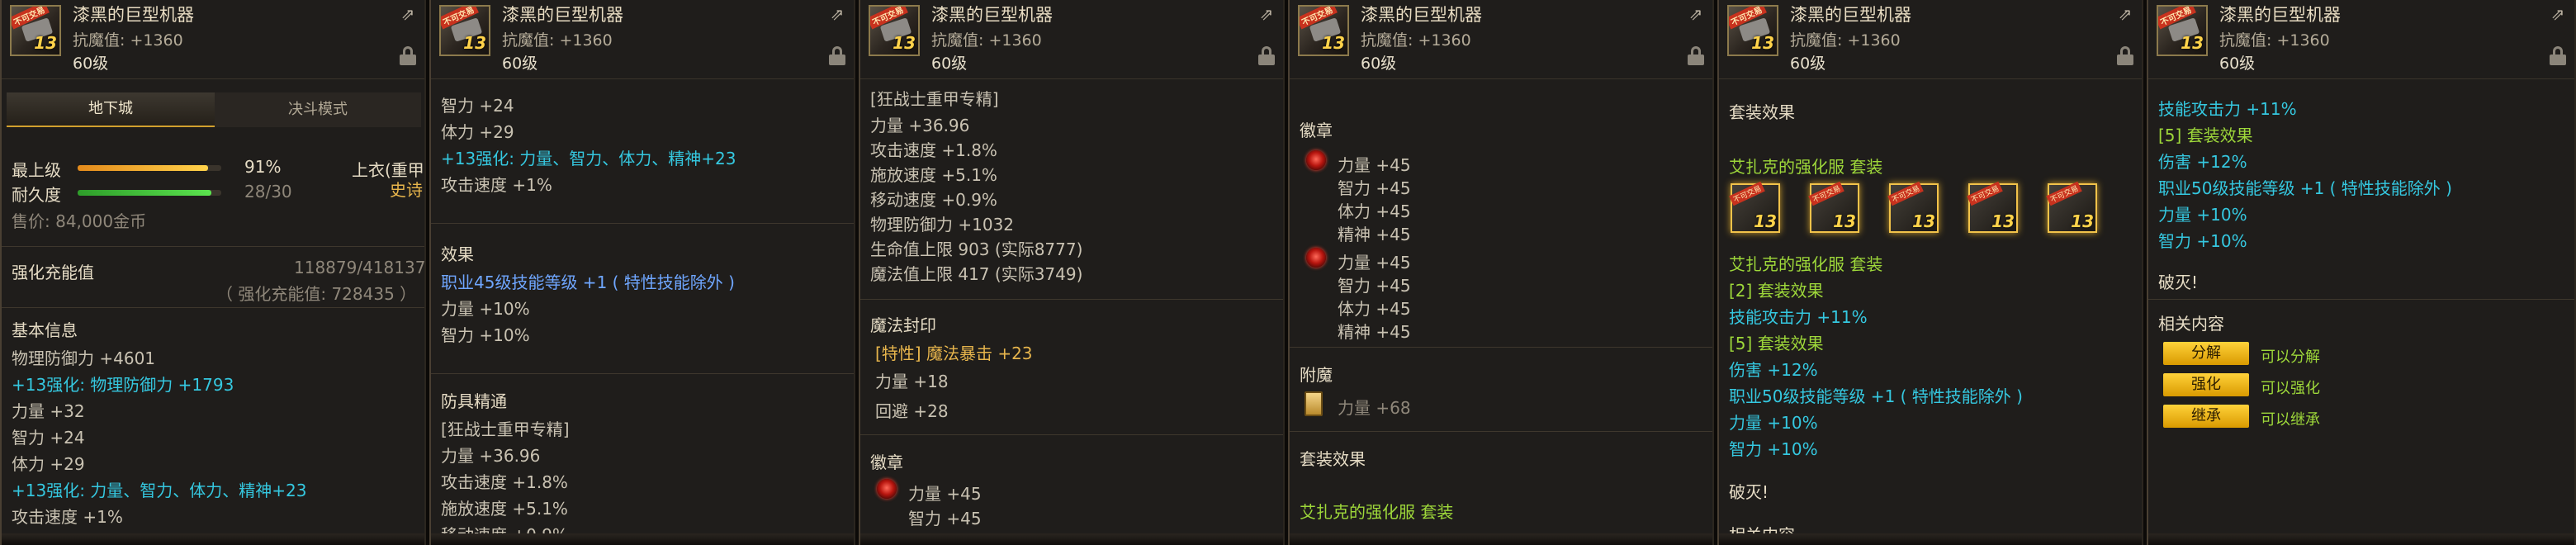 The height and width of the screenshot is (545, 2576). I want to click on mastery-type: [狂战士重甲专精], so click(934, 99).